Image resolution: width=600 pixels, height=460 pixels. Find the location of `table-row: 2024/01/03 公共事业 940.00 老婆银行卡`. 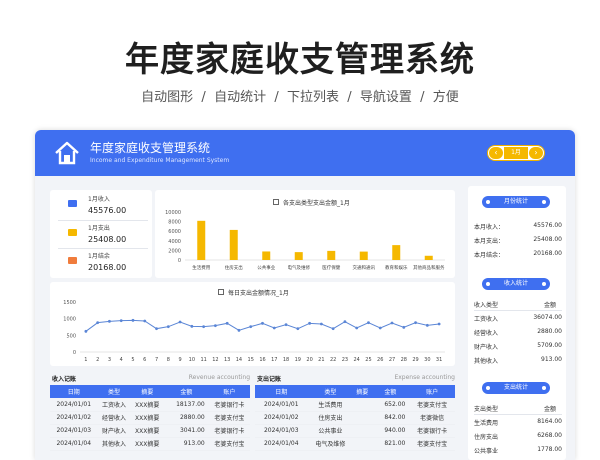

table-row: 2024/01/03 公共事业 940.00 老婆银行卡 is located at coordinates (355, 431).